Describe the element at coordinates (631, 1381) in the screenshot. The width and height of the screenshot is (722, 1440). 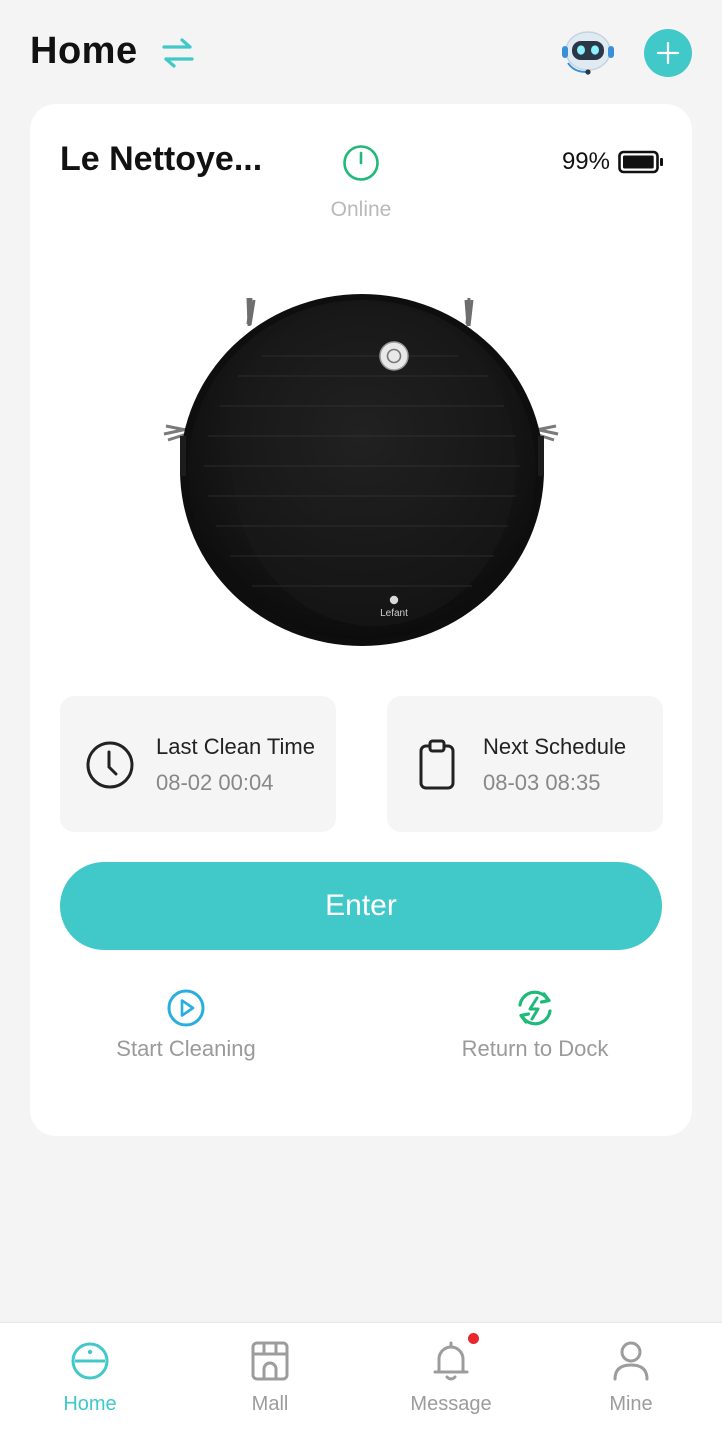
I see `tab-mine: Mine` at that location.